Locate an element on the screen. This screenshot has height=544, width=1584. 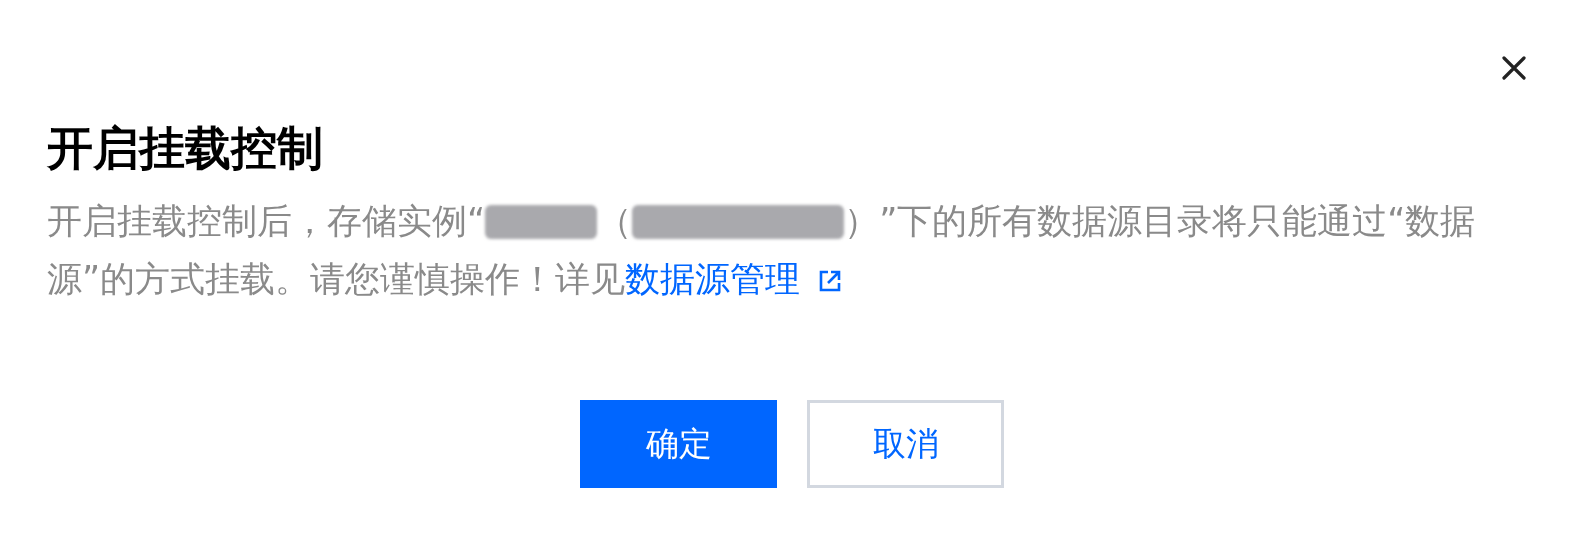
data-source-link: 数据源管理 is located at coordinates (713, 279).